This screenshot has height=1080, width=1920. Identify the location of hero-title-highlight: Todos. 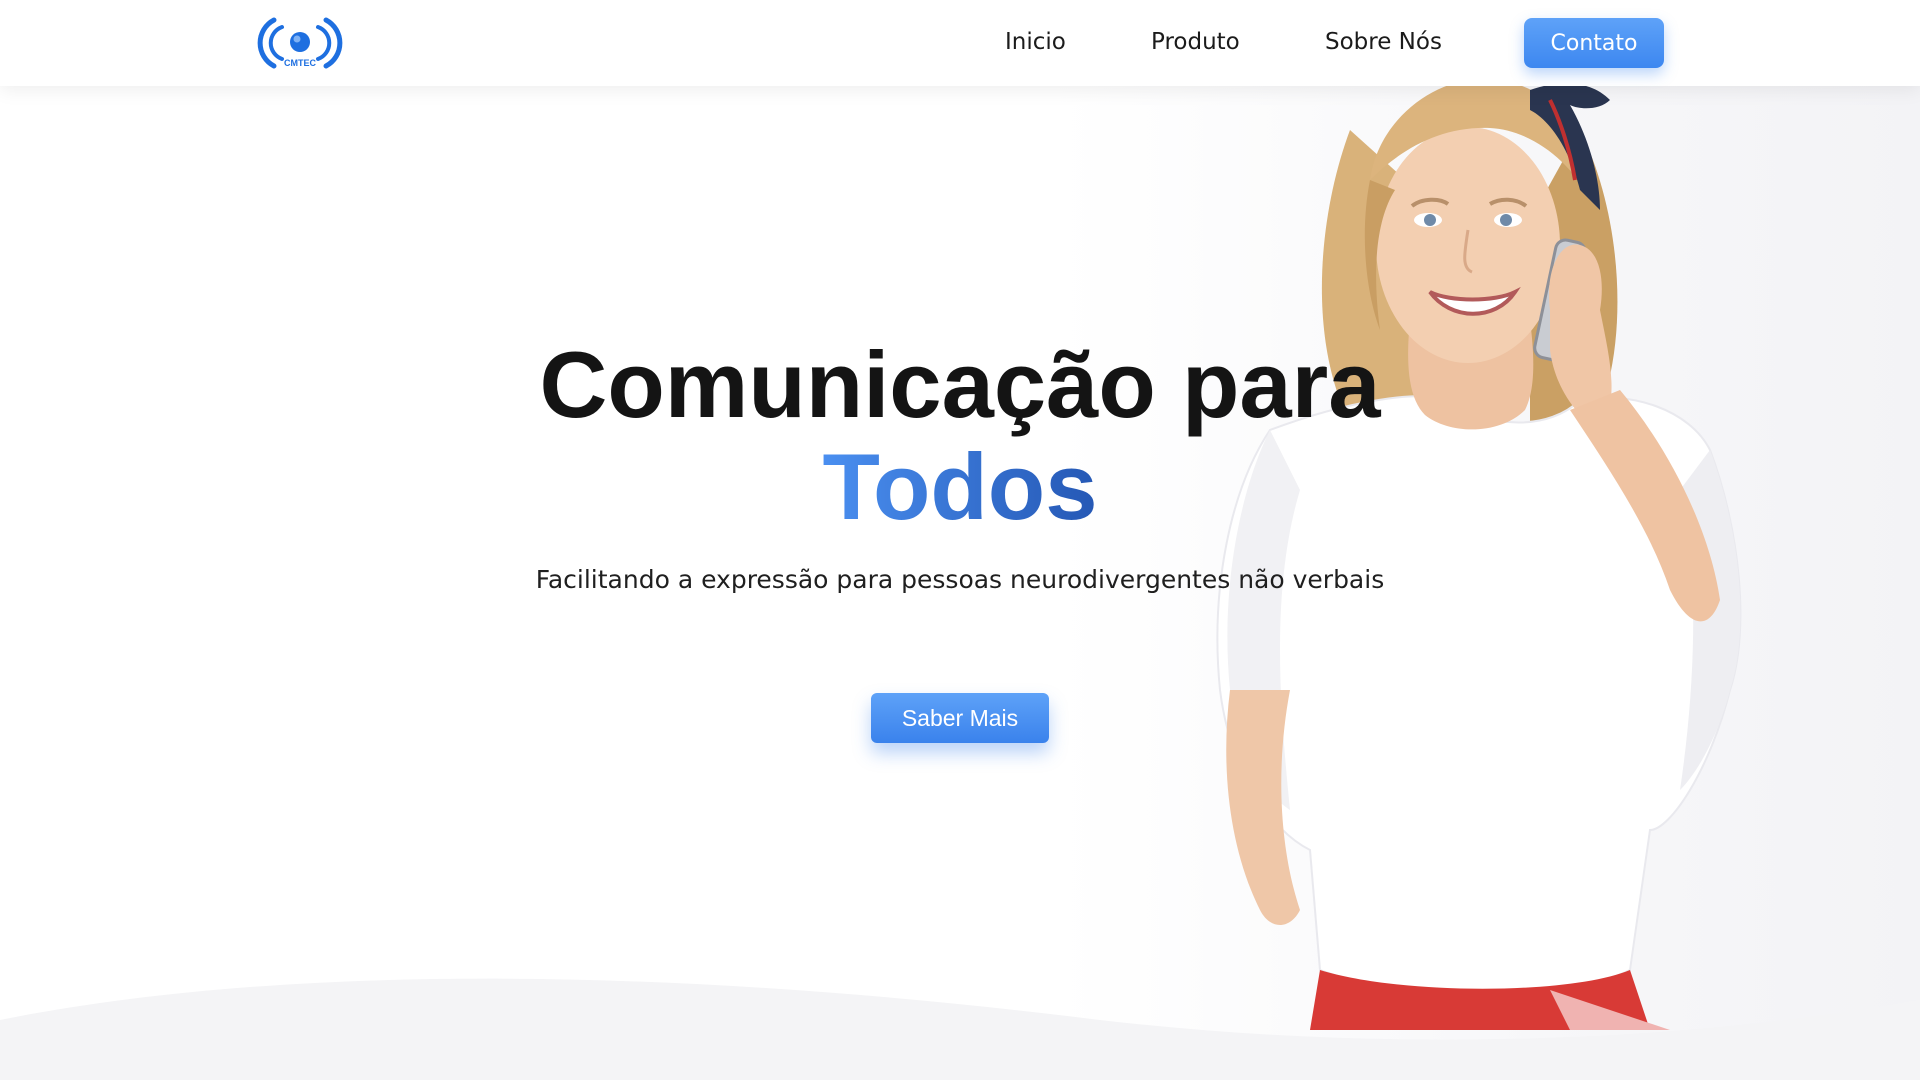
(960, 486).